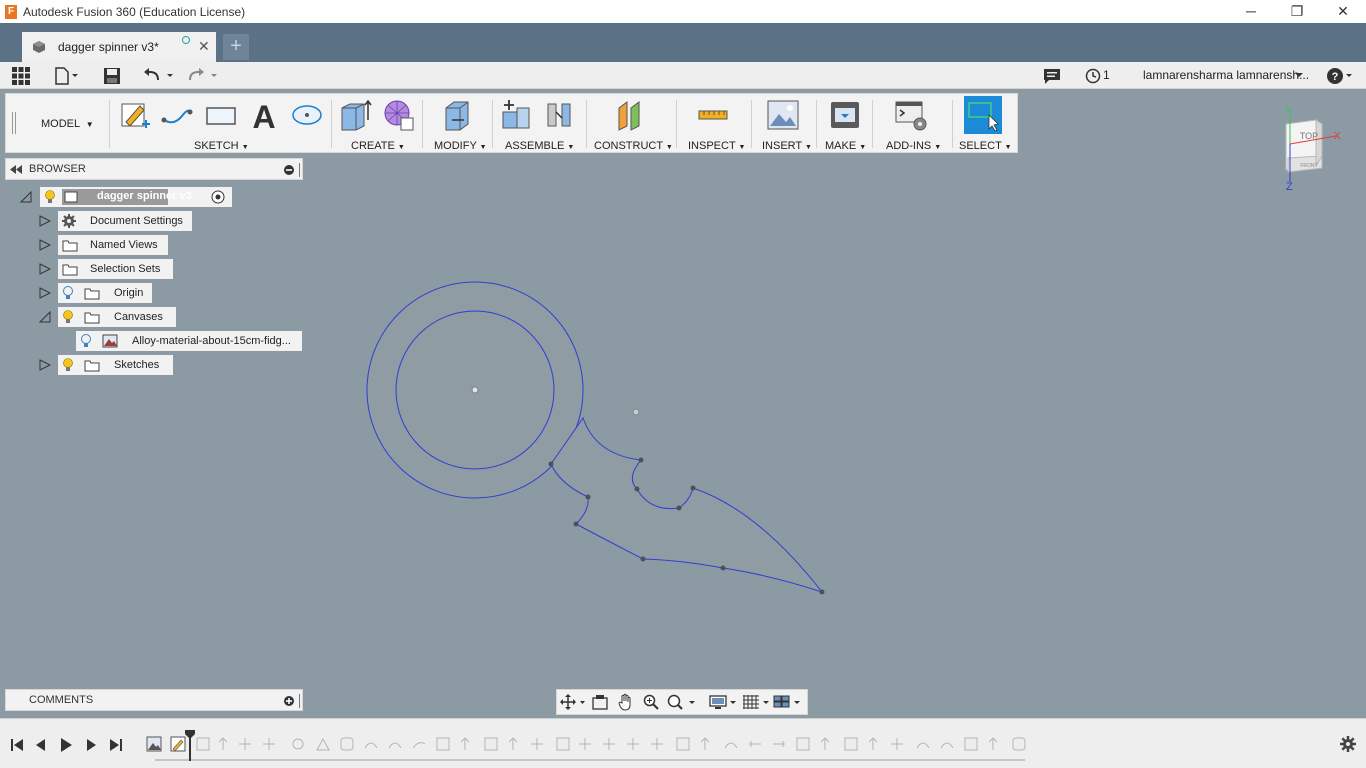  I want to click on sketch-dagger-profile, so click(687, 504).